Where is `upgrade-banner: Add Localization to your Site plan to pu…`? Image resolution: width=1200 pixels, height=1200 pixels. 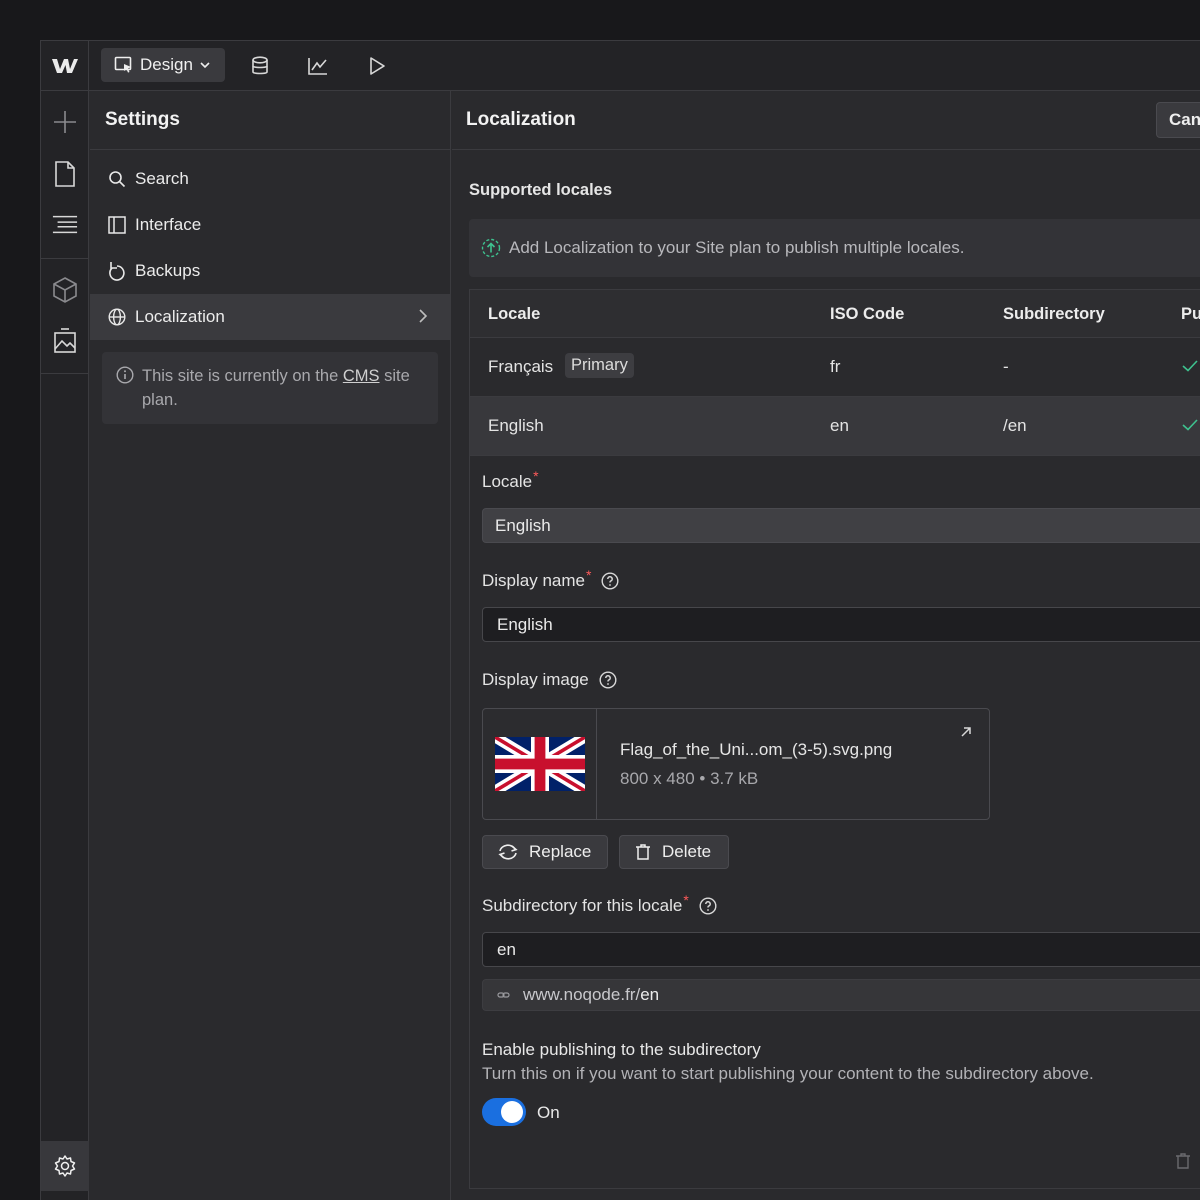
upgrade-banner: Add Localization to your Site plan to pu… is located at coordinates (834, 248).